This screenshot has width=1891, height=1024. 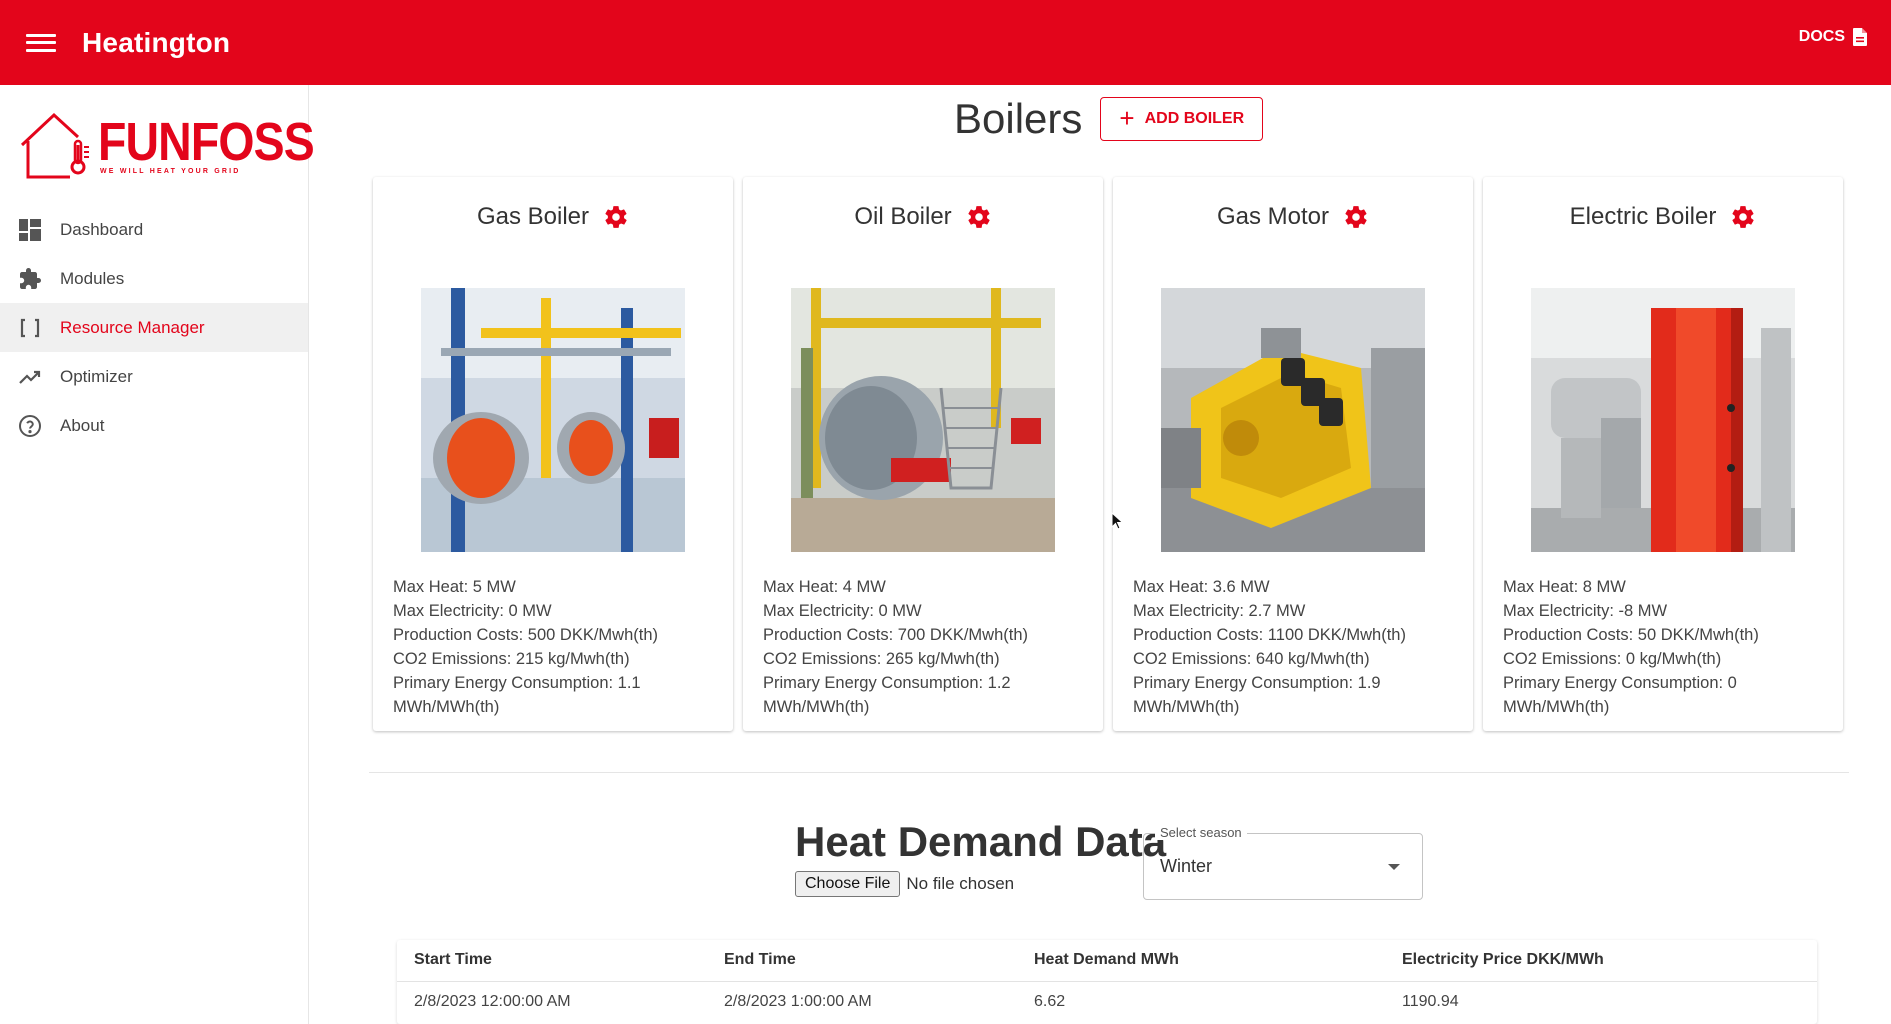 I want to click on heat-demand-title: Heat Demand Data, so click(x=981, y=841).